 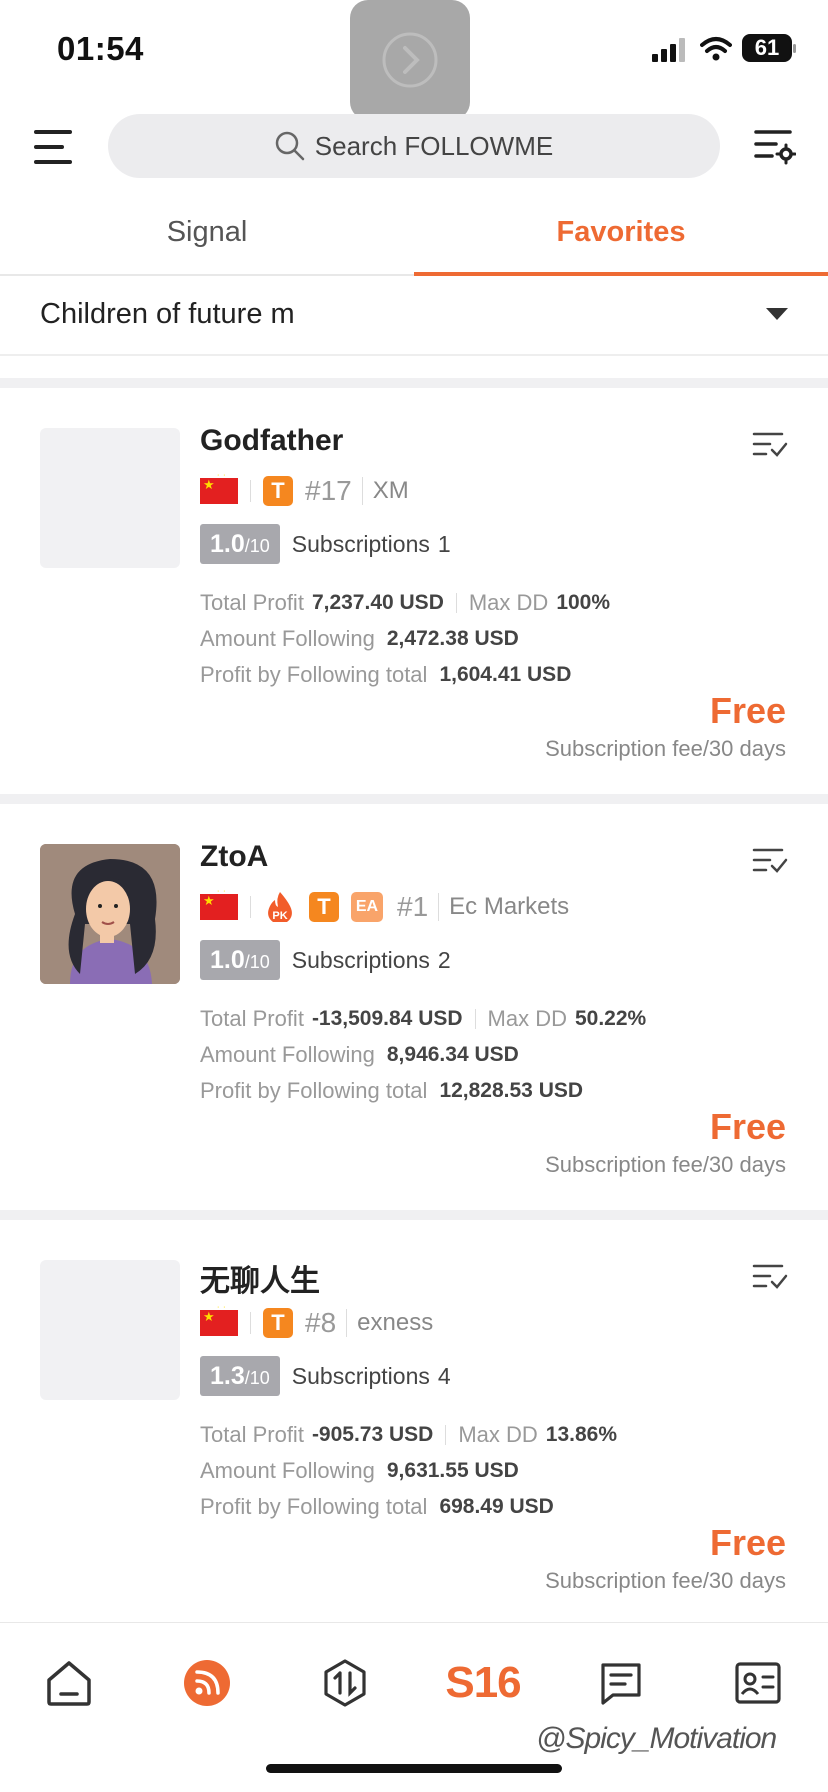 I want to click on nav-home, so click(x=69, y=1683).